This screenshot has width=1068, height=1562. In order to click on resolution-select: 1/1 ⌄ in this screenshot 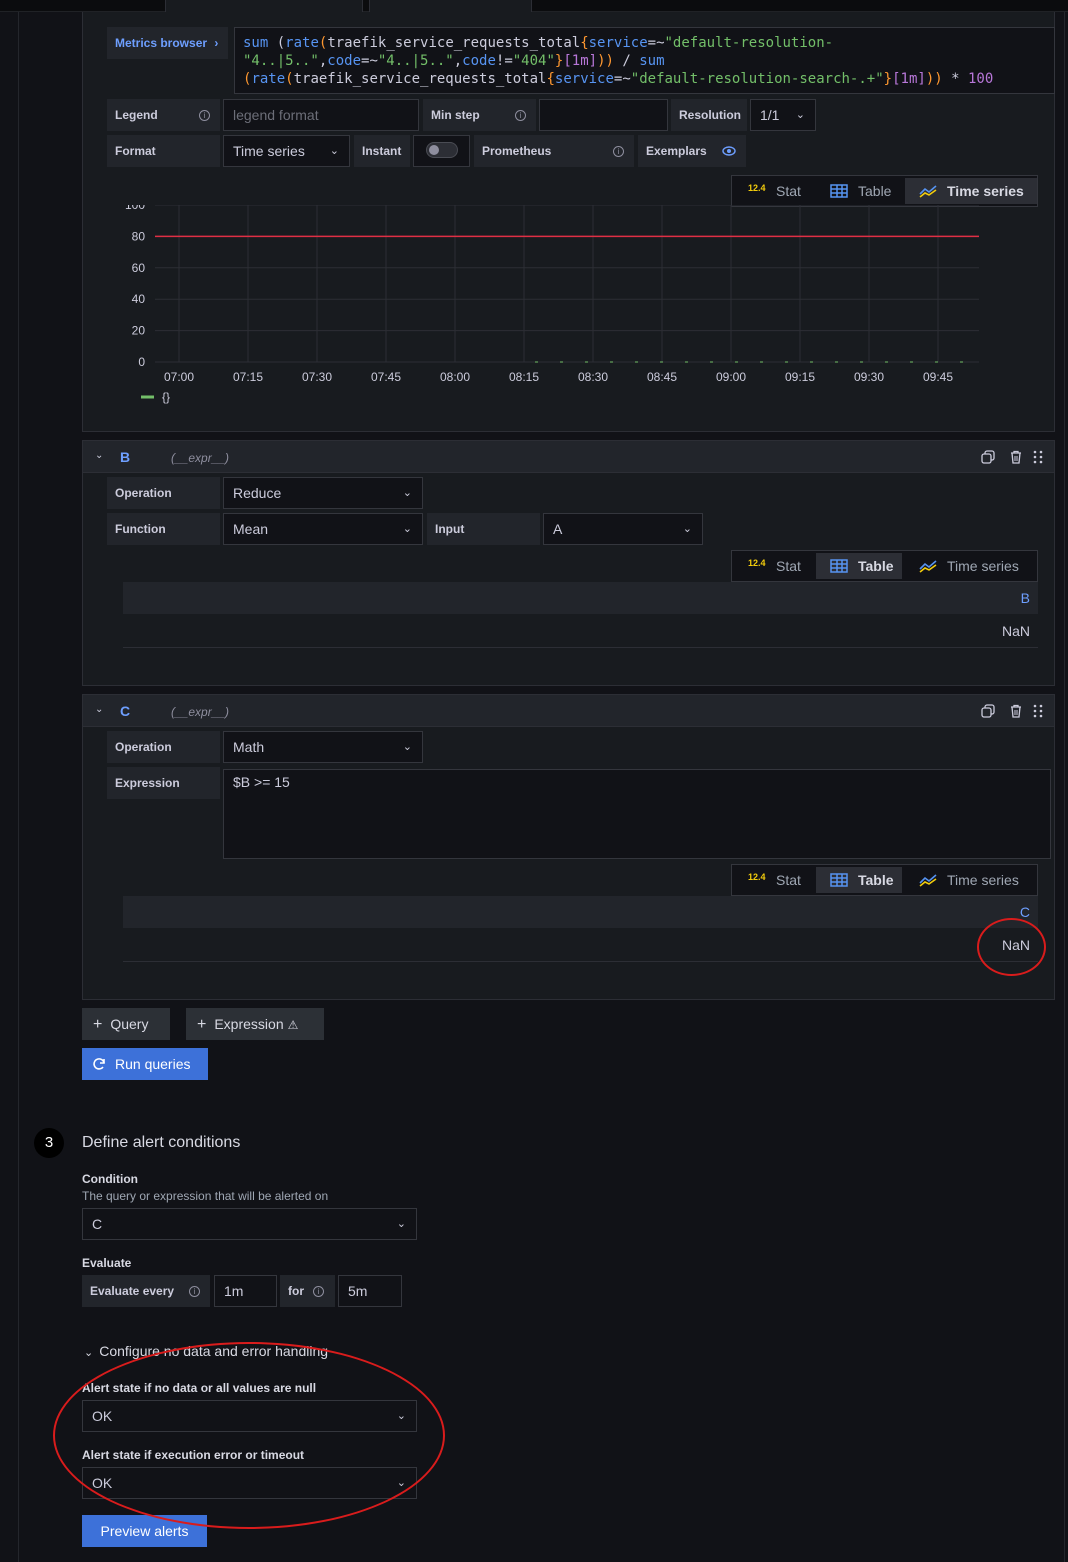, I will do `click(783, 115)`.